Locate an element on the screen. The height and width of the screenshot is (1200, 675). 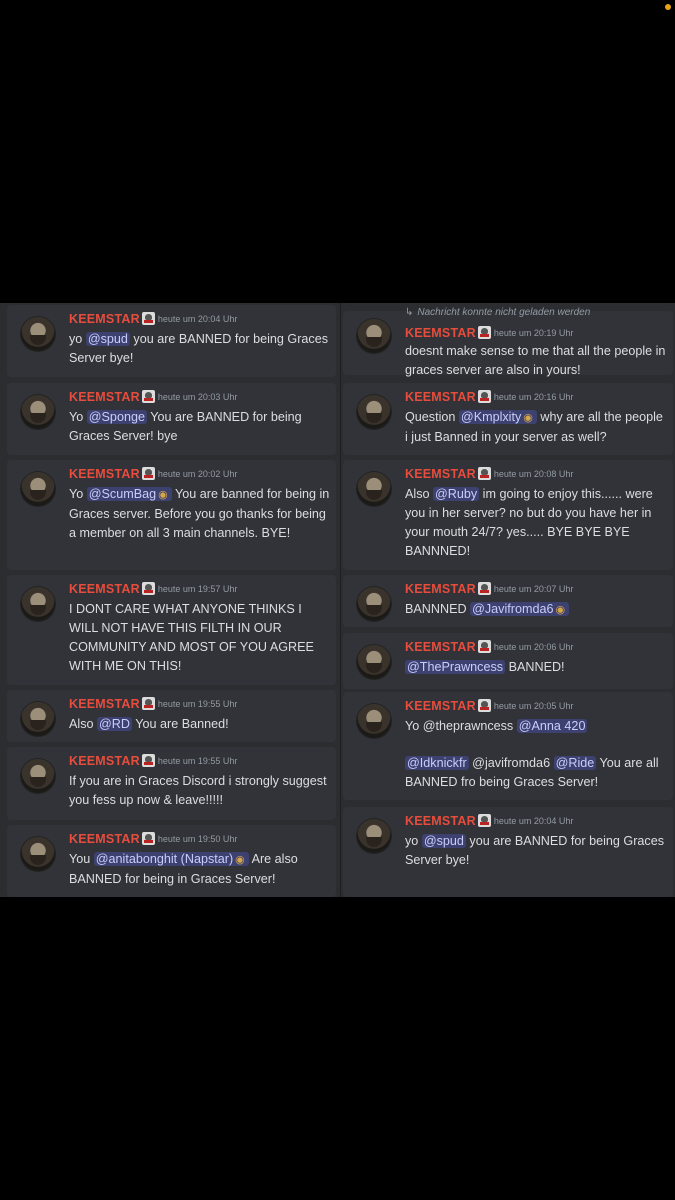
user-mention: @RD is located at coordinates (114, 724).